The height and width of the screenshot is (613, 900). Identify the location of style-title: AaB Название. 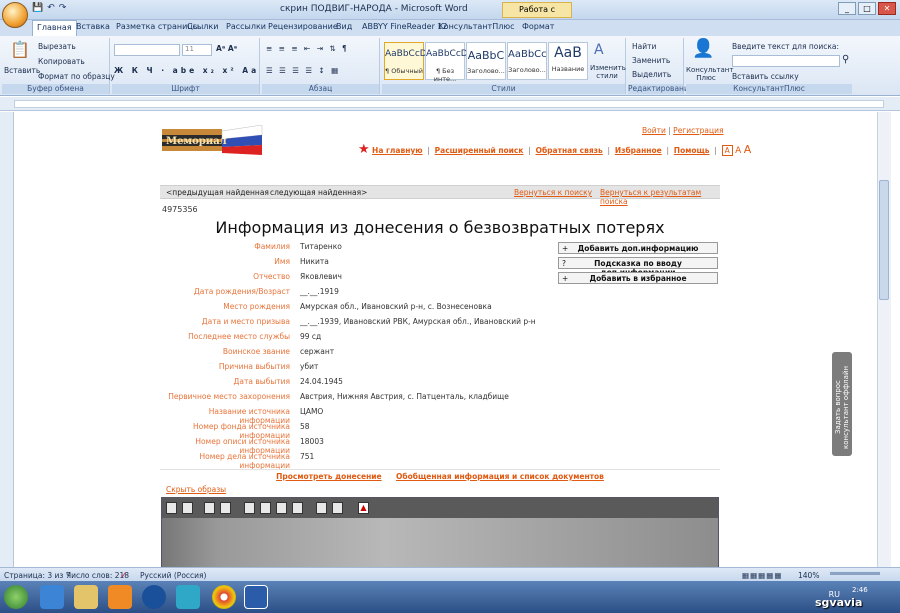
(568, 61).